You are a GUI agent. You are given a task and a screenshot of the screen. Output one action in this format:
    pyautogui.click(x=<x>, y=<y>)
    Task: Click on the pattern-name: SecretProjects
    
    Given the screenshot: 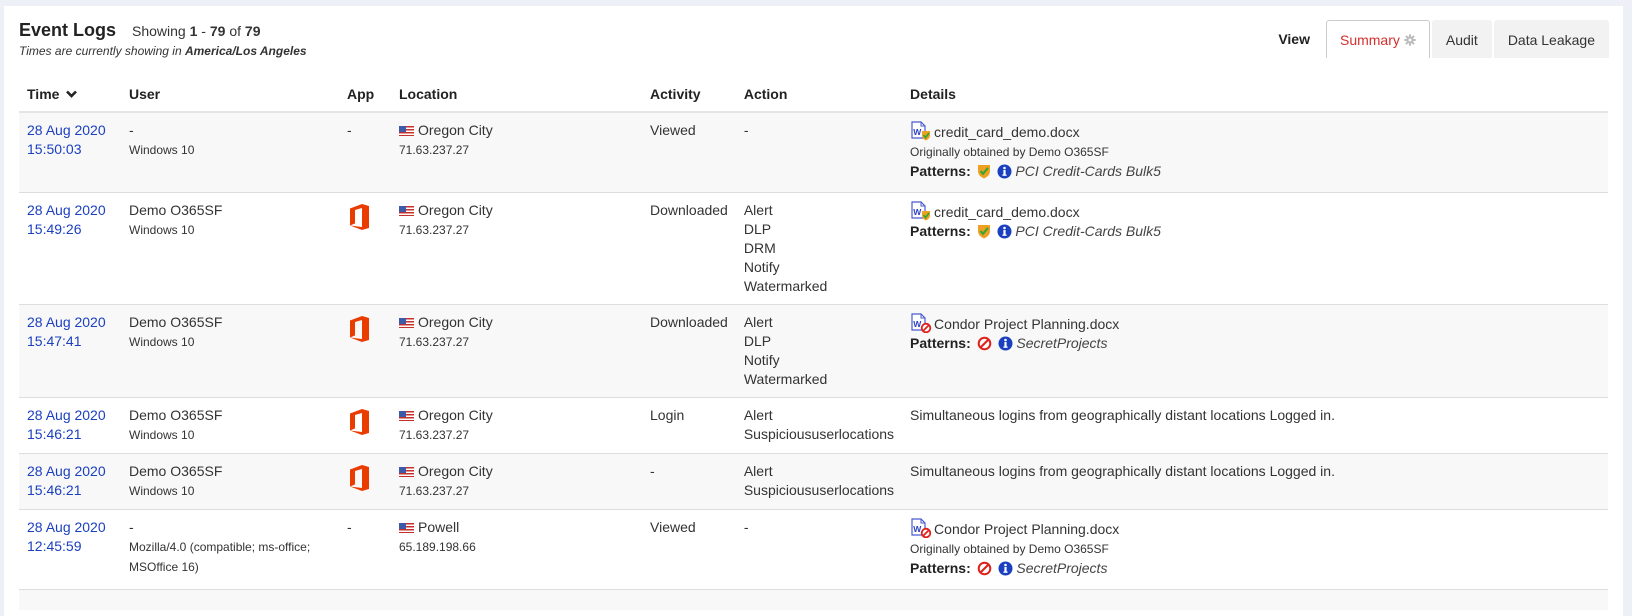 What is the action you would take?
    pyautogui.click(x=1062, y=343)
    